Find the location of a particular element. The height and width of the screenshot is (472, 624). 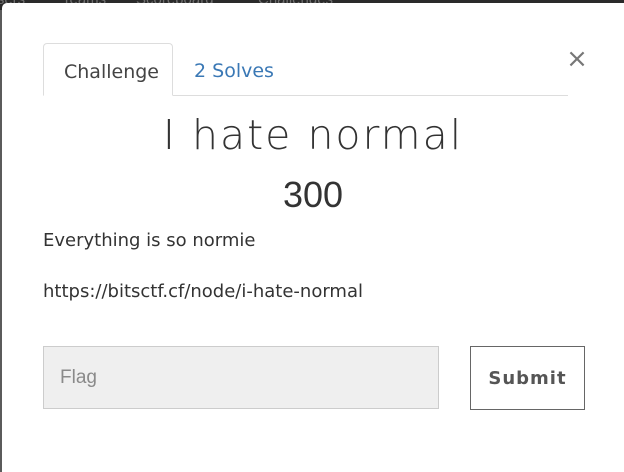

submit-button: Submit is located at coordinates (527, 378).